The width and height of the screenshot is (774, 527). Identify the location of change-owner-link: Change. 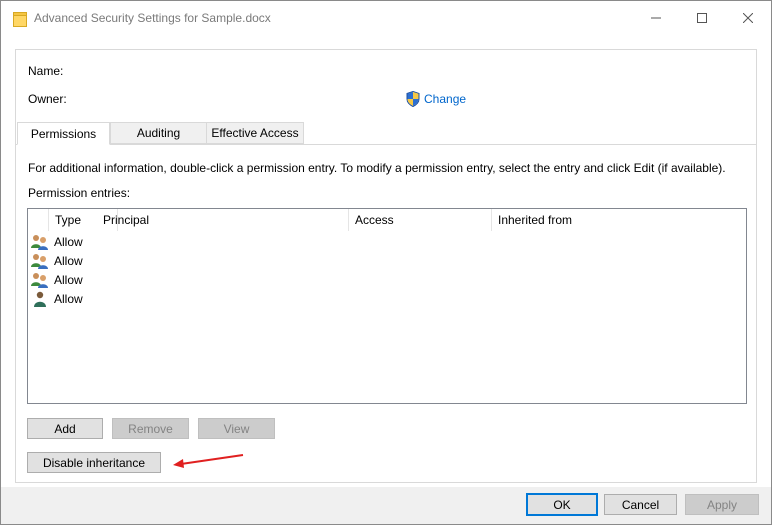
(436, 99).